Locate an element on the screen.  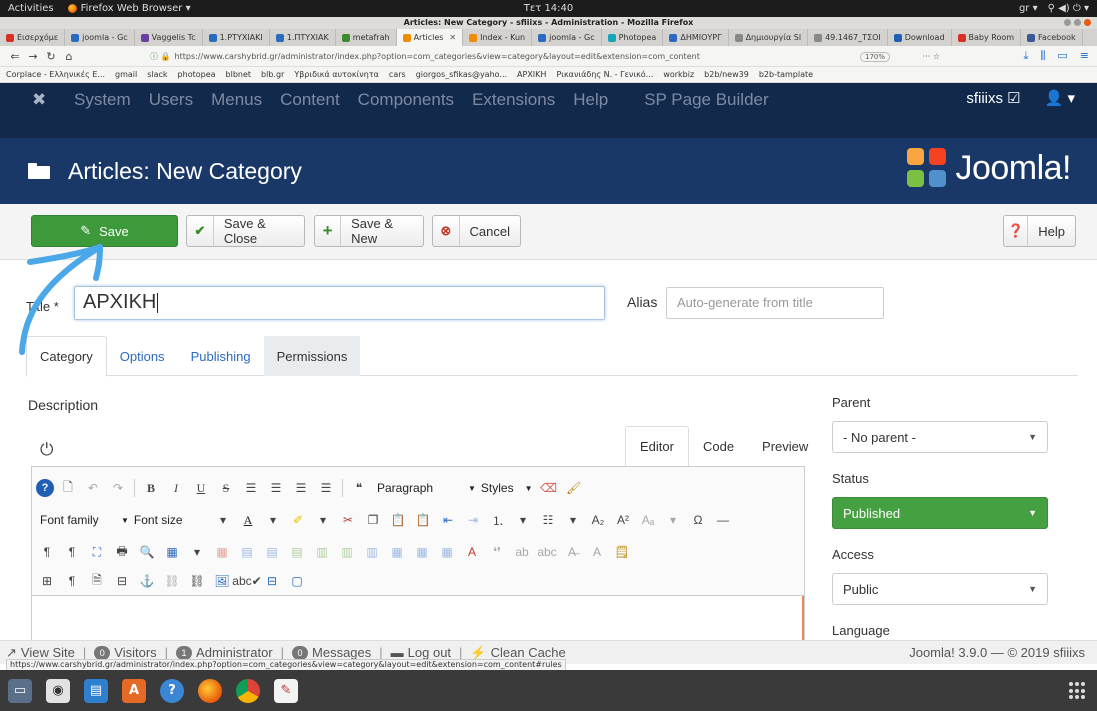
bookmark-item: blb.gr is located at coordinates (272, 74).